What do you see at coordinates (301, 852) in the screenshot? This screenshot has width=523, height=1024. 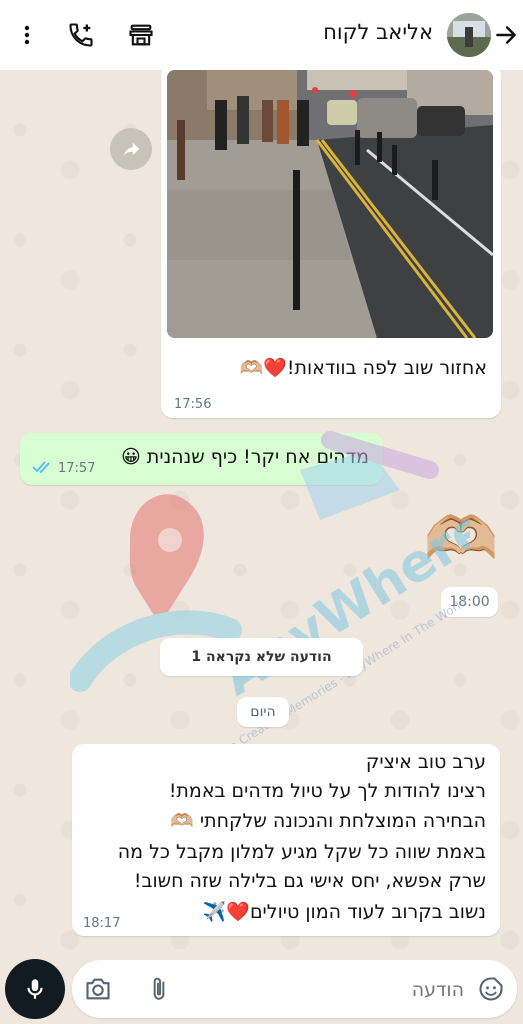 I see `message-line: באמת שווה כל שקל מגיע למלון מקבל כל מה` at bounding box center [301, 852].